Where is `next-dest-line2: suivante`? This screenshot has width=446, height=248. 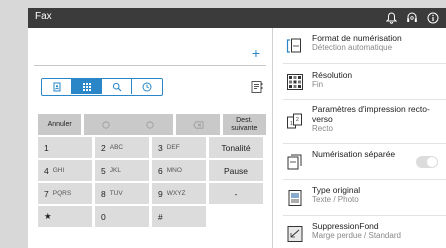 next-dest-line2: suivante is located at coordinates (244, 128).